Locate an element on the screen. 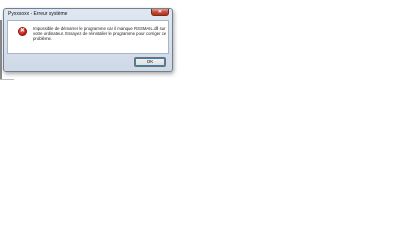  error-icon-glyph: ✕ is located at coordinates (22, 31).